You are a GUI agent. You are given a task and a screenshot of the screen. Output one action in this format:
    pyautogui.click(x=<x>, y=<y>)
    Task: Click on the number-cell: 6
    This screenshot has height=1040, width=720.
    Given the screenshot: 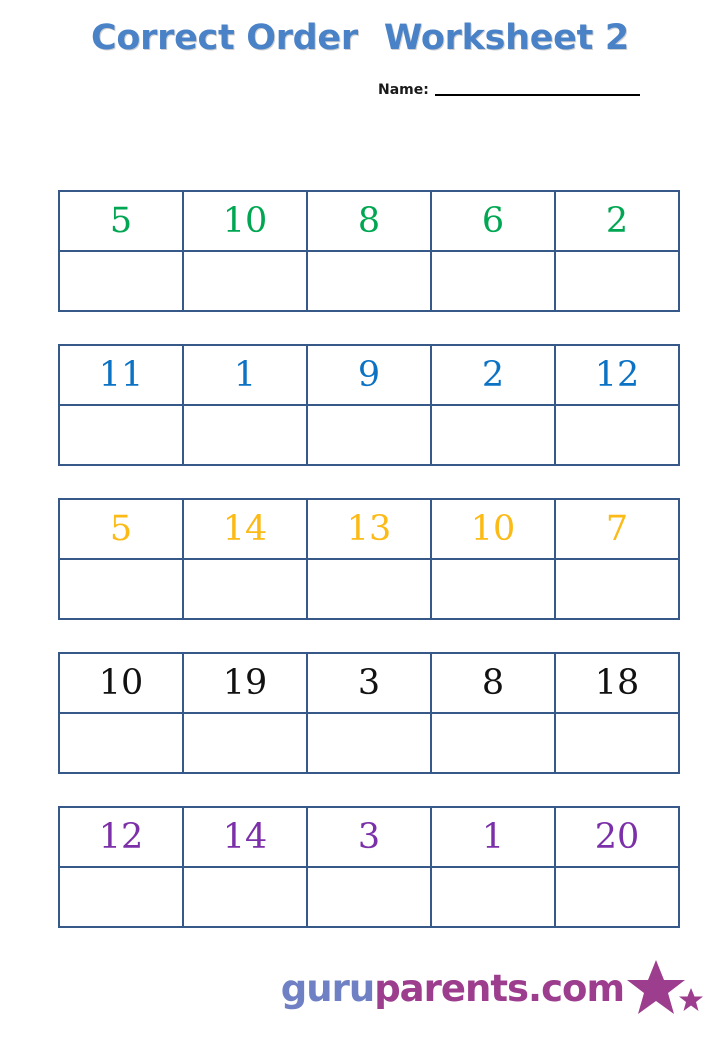 What is the action you would take?
    pyautogui.click(x=493, y=221)
    